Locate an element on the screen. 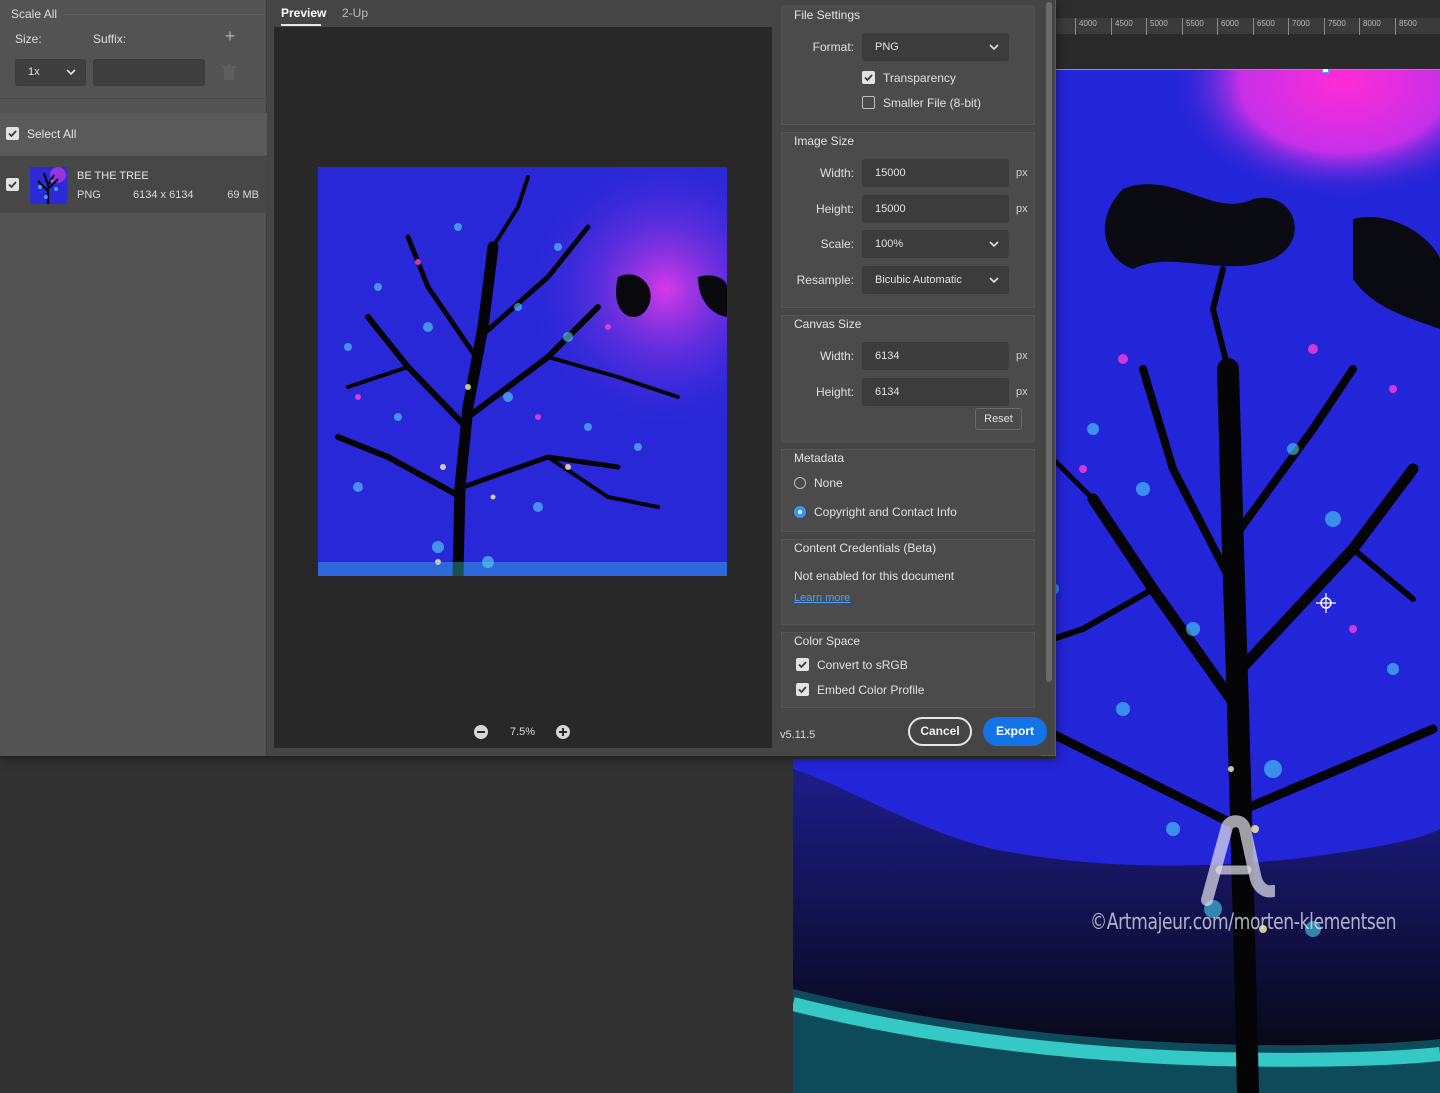 Image resolution: width=1440 pixels, height=1093 pixels. metadata-none-option: None is located at coordinates (818, 483).